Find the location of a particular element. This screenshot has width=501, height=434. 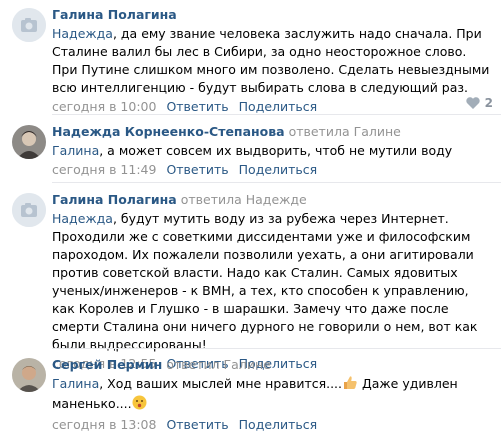

replied-to: ответил Галине is located at coordinates (218, 364).